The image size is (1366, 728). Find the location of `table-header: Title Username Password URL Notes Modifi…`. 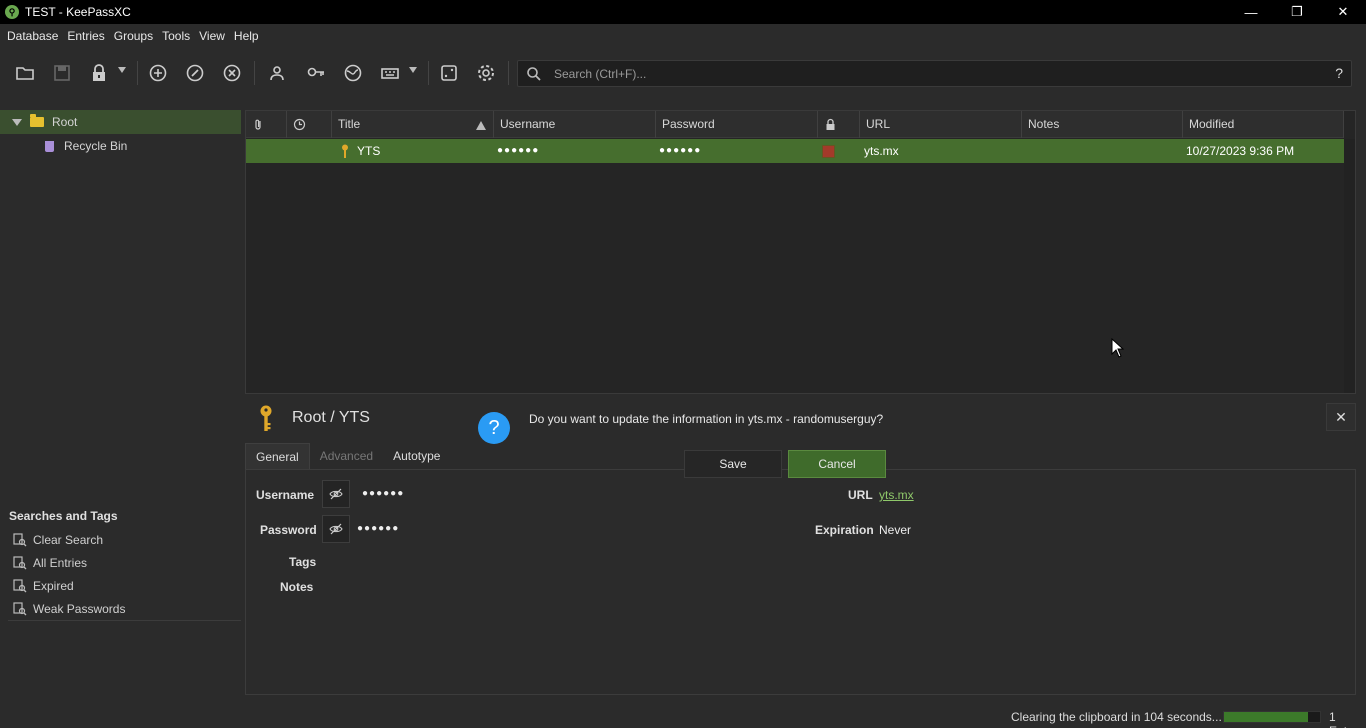

table-header: Title Username Password URL Notes Modifi… is located at coordinates (795, 124).